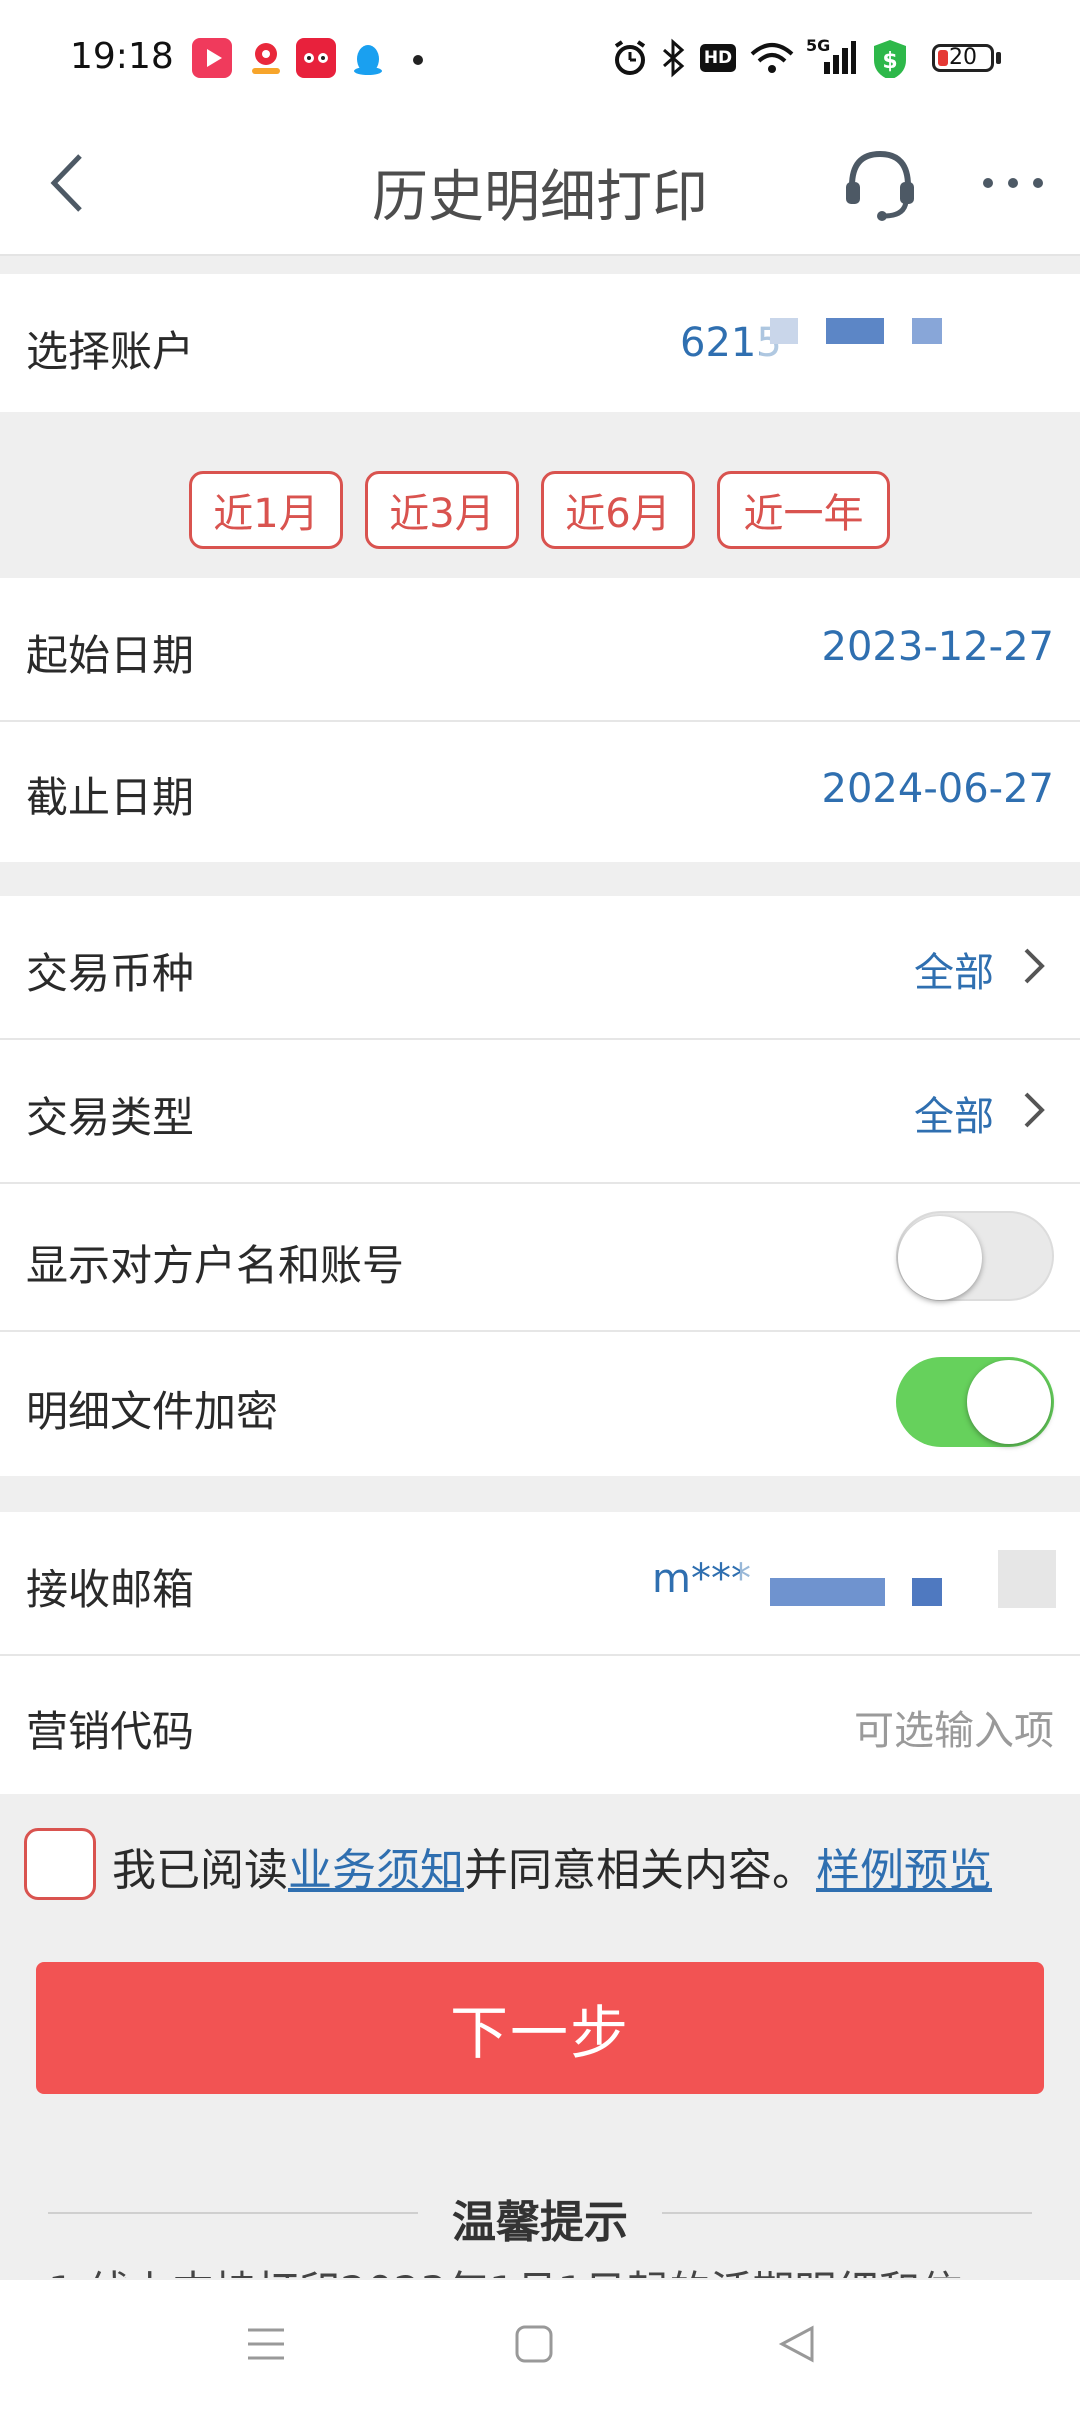 This screenshot has width=1080, height=2412. Describe the element at coordinates (442, 510) in the screenshot. I see `range-3-month-button: 近3月` at that location.